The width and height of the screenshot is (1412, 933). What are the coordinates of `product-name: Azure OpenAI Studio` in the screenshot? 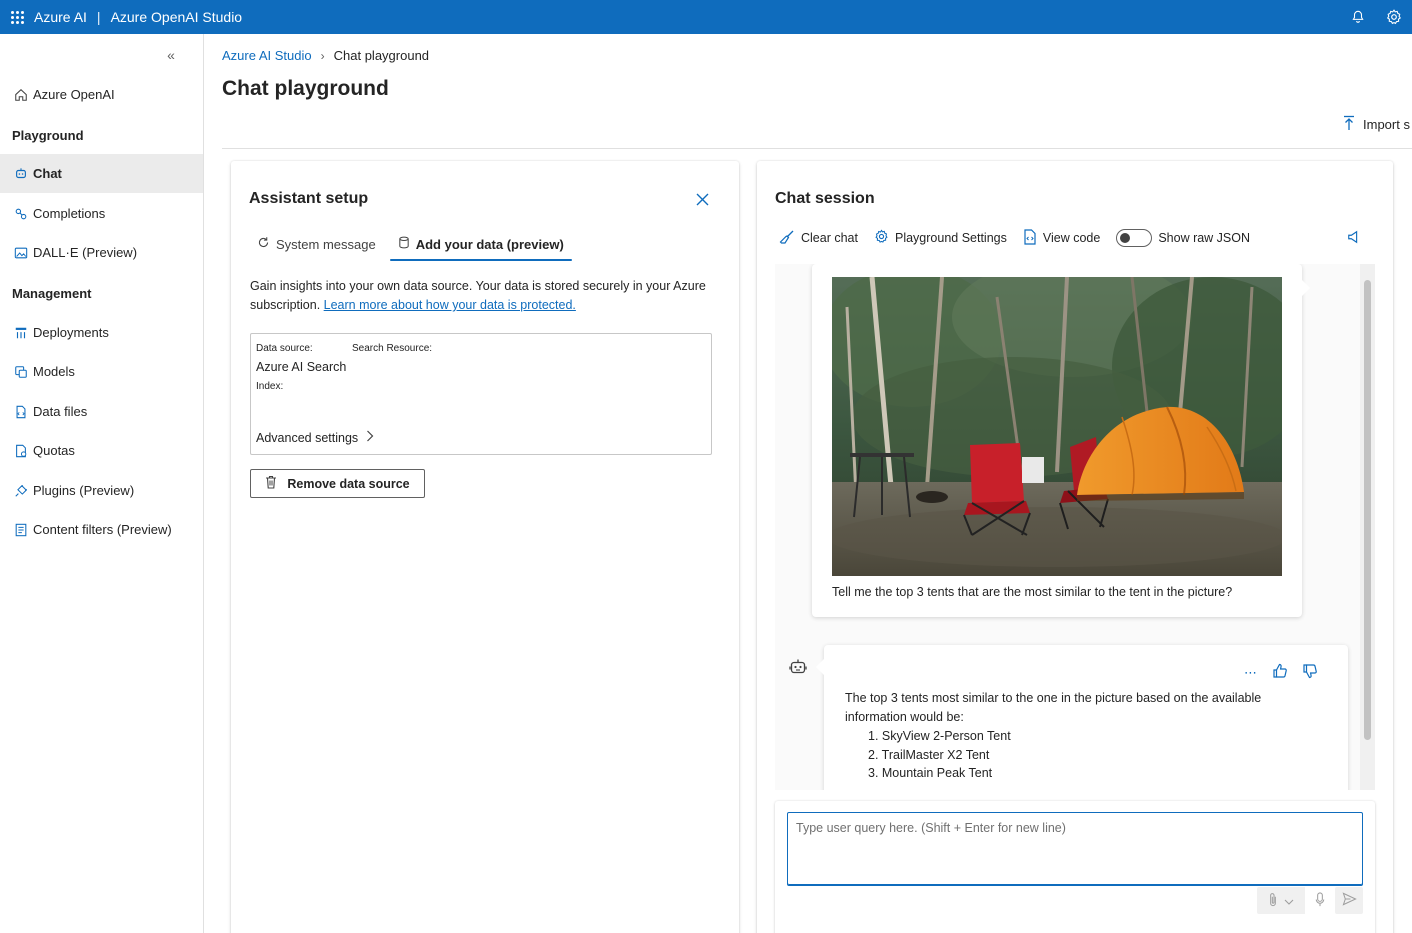 It's located at (176, 17).